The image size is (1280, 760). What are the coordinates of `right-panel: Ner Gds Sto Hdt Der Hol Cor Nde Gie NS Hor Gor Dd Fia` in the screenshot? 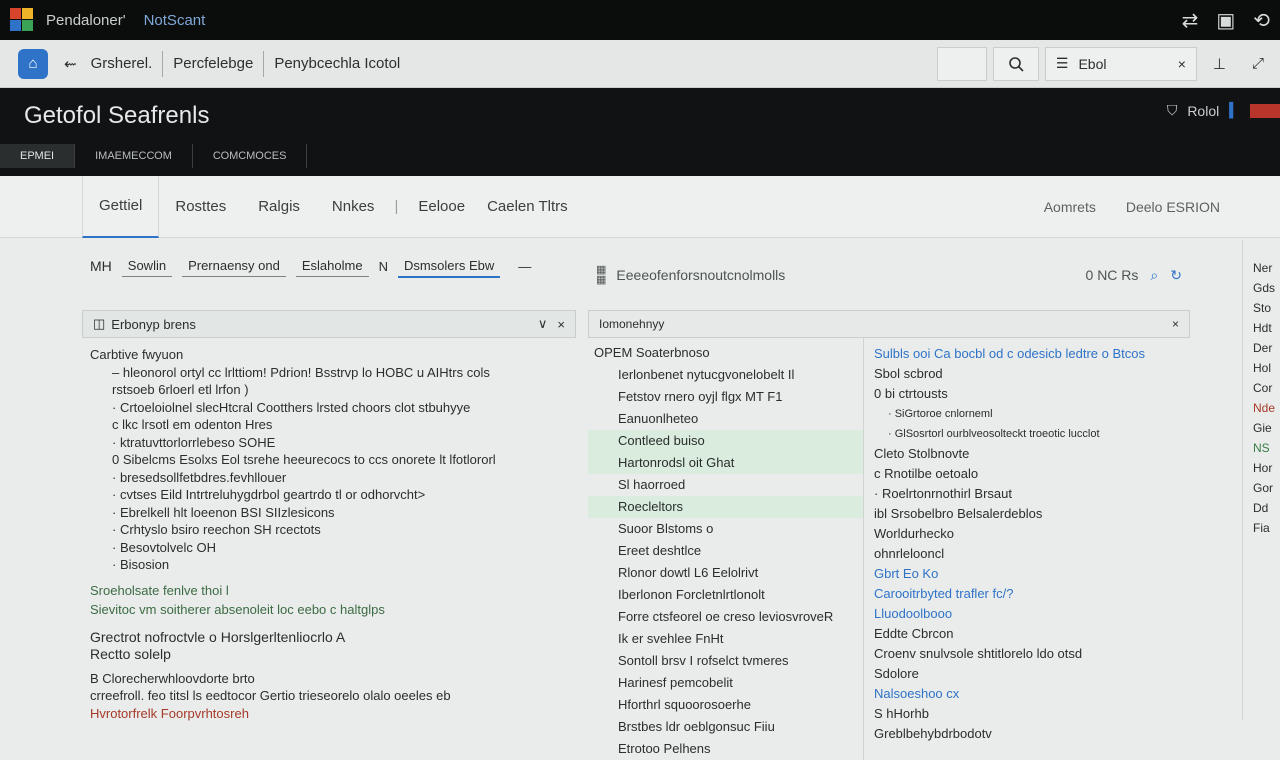 It's located at (1261, 480).